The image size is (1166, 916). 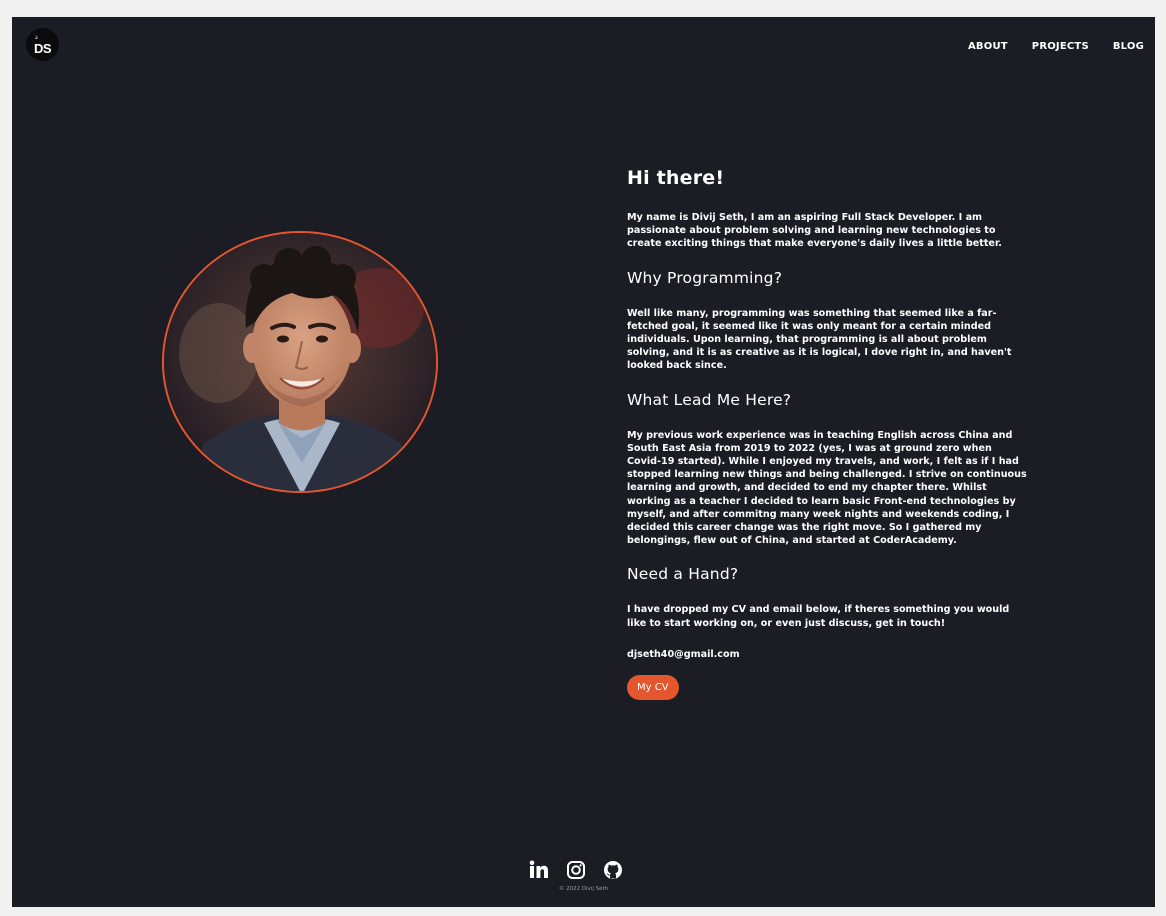 I want to click on nav-about: ABOUT, so click(x=988, y=46).